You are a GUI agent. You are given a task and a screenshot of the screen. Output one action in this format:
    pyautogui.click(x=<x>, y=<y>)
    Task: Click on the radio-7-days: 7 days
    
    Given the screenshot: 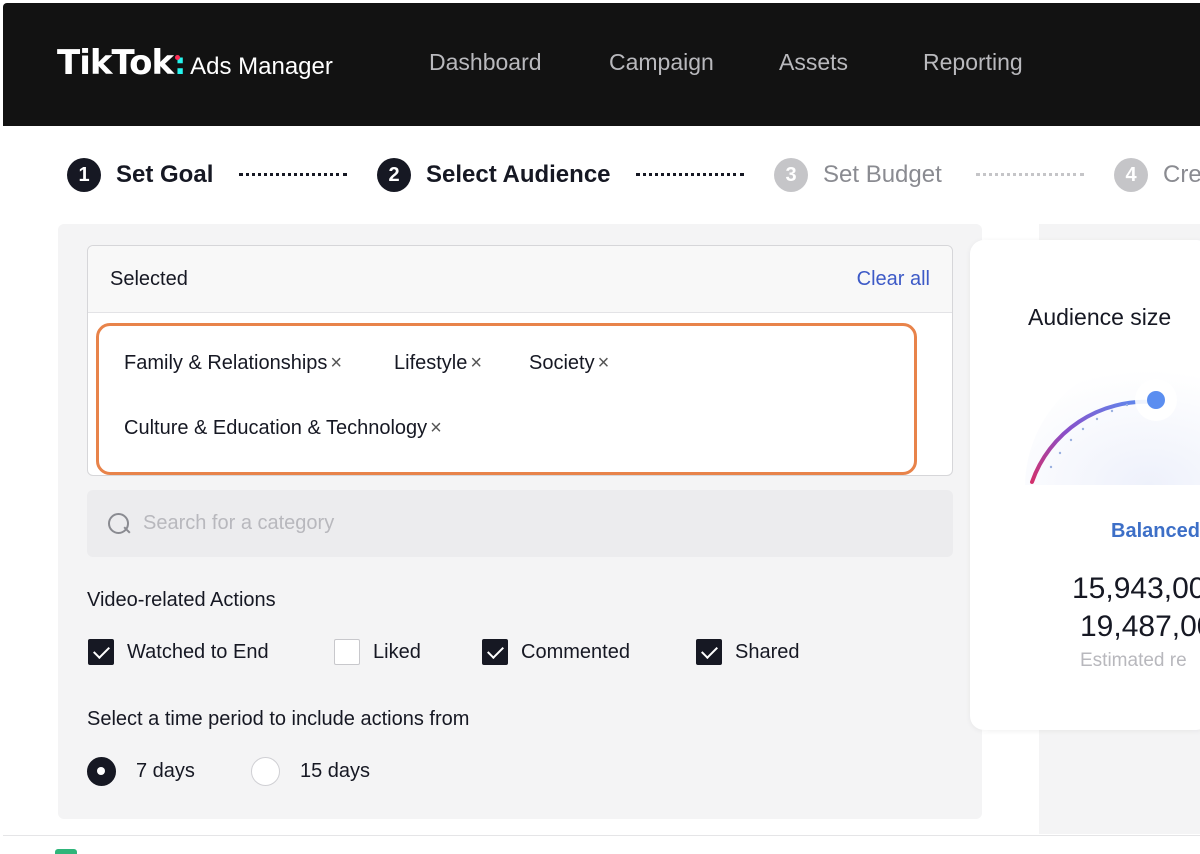 What is the action you would take?
    pyautogui.click(x=141, y=771)
    